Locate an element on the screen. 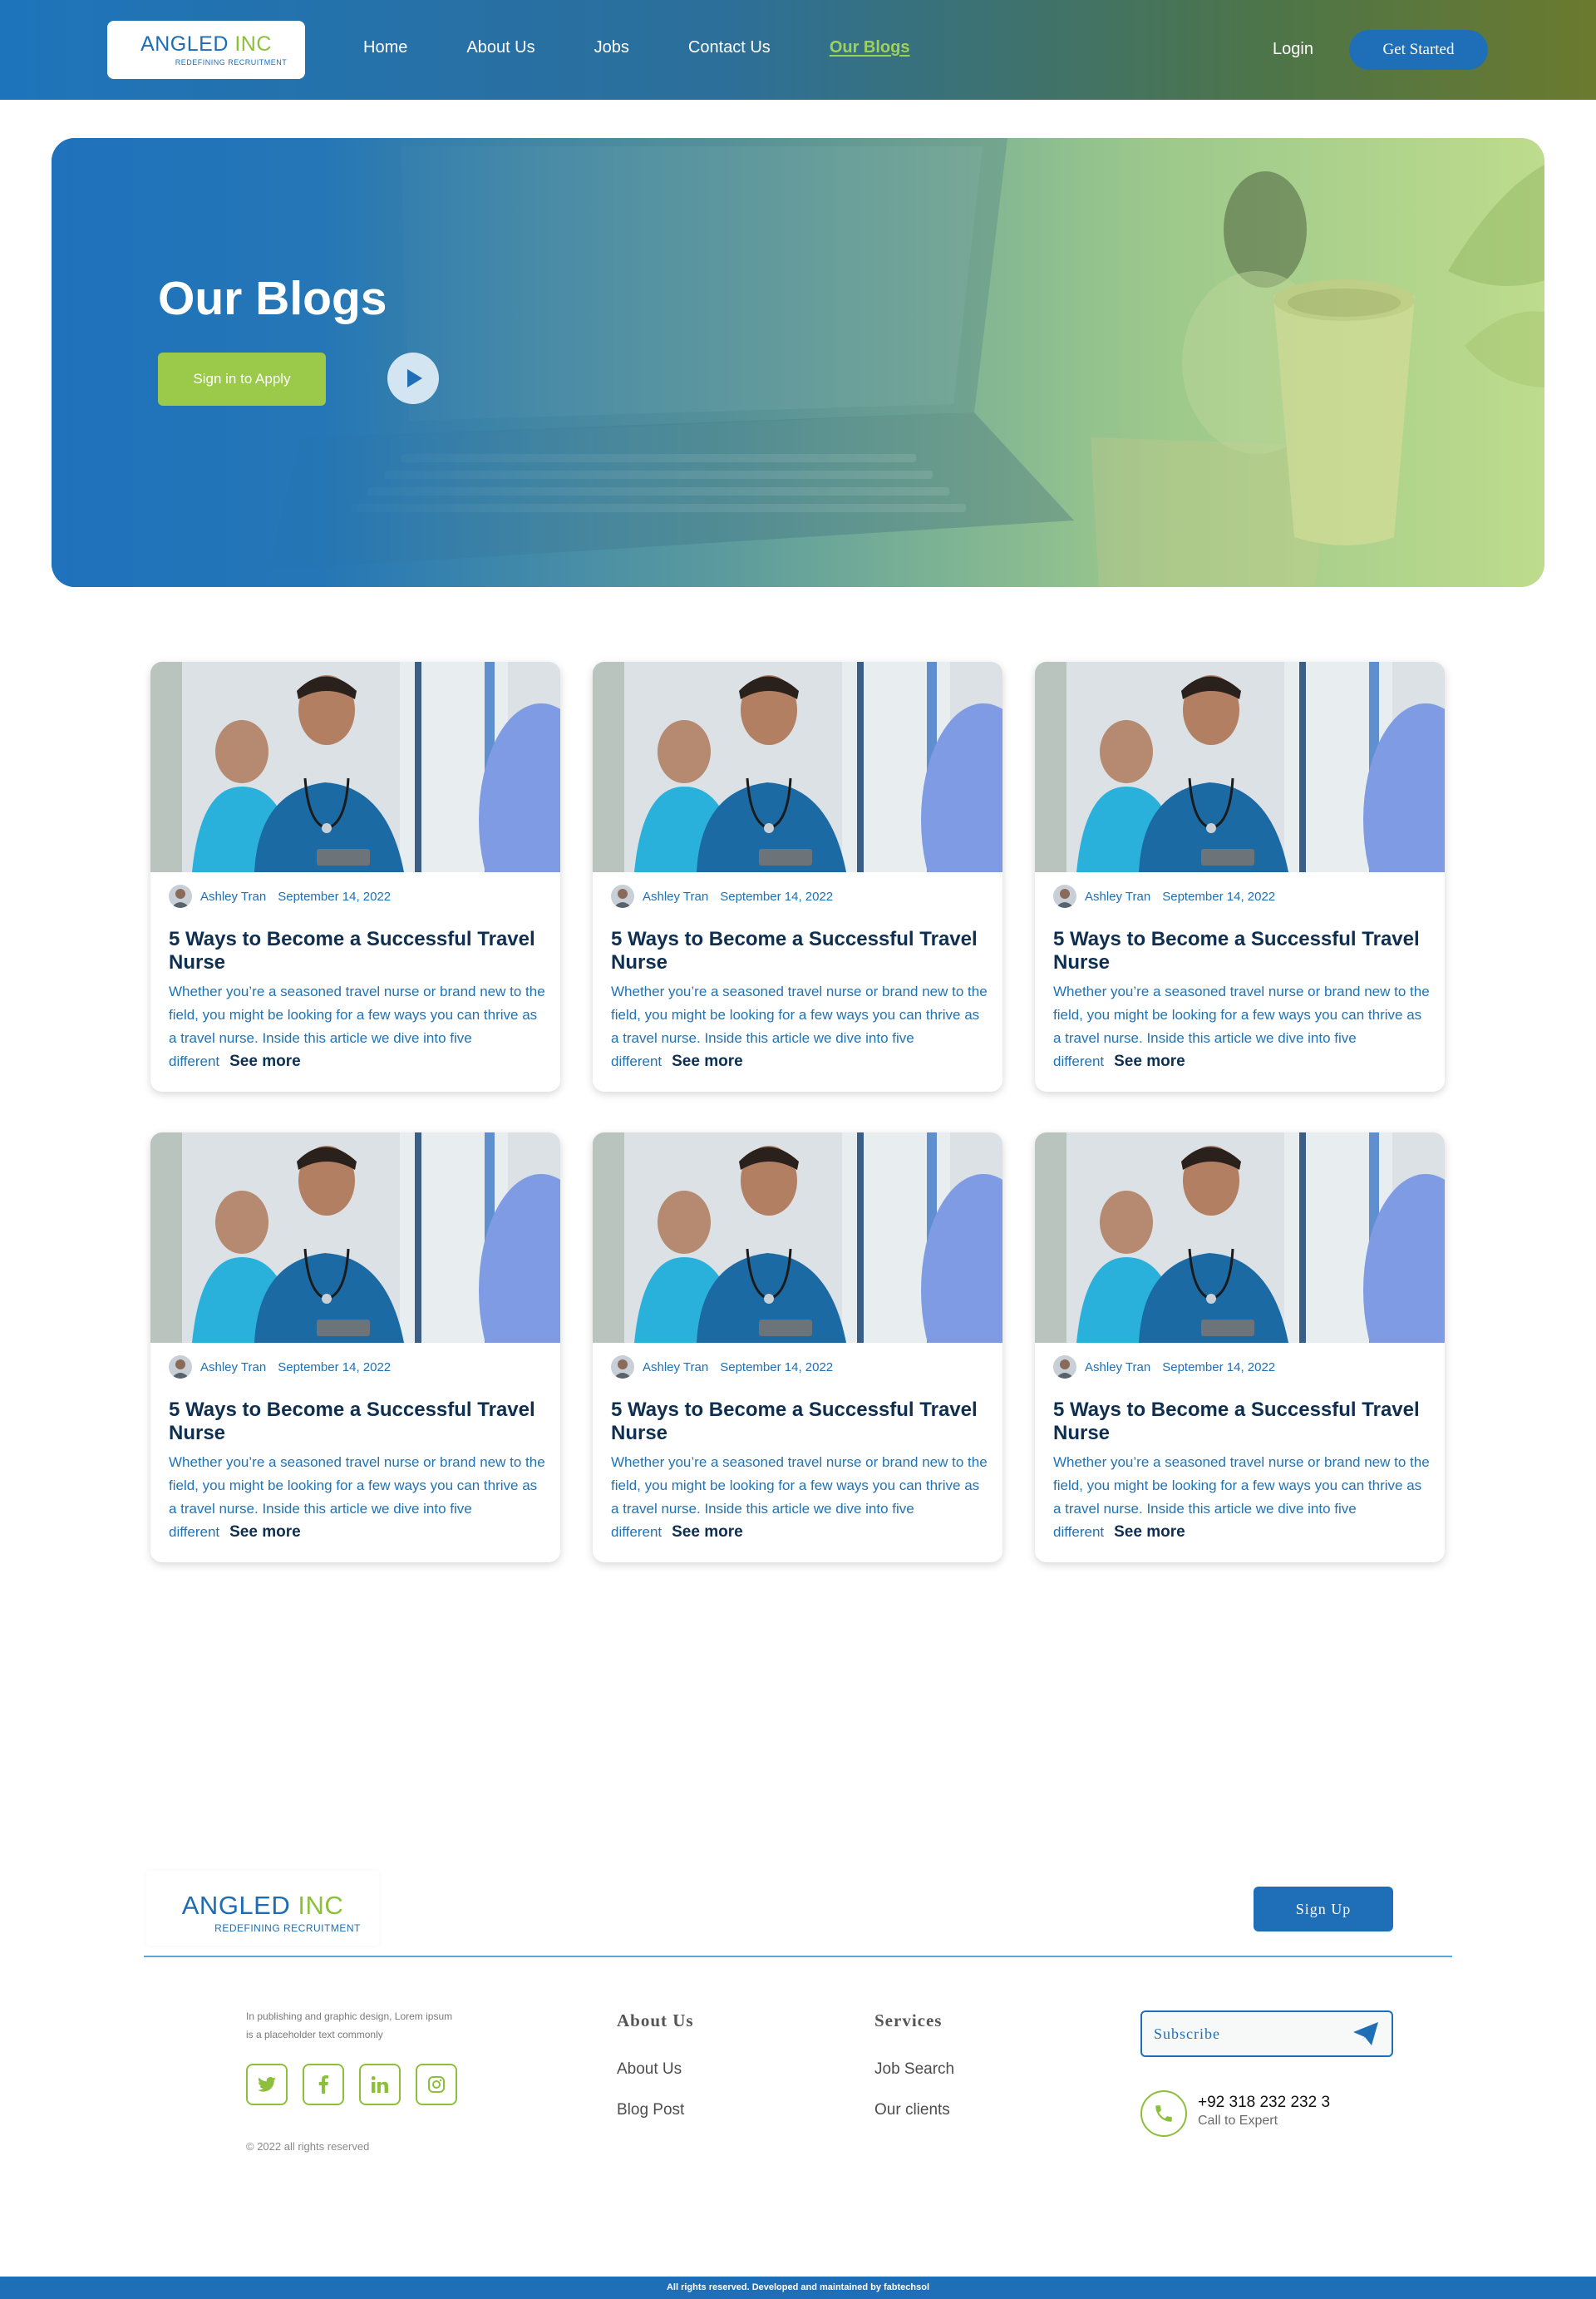  footer-link-about-us: About Us is located at coordinates (649, 2069).